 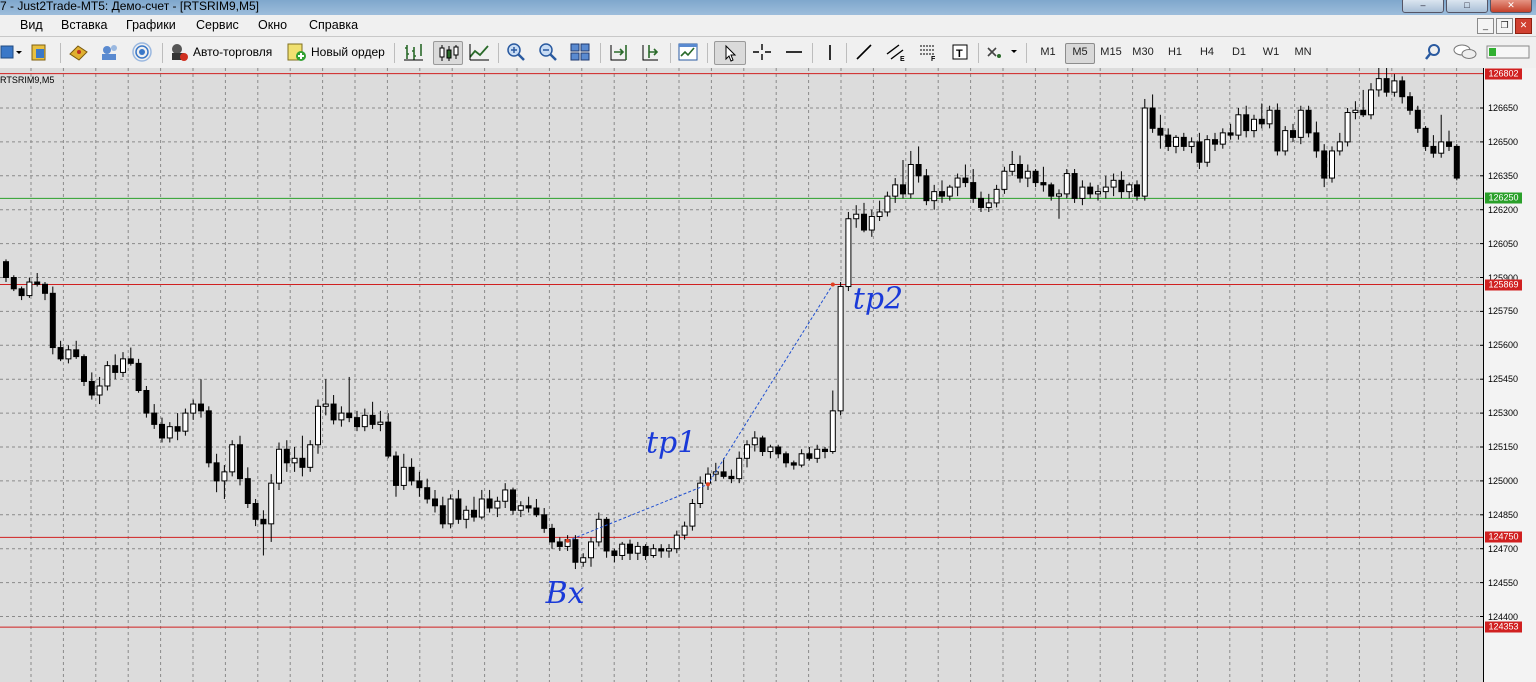 What do you see at coordinates (78, 52) in the screenshot?
I see `market-watch-button` at bounding box center [78, 52].